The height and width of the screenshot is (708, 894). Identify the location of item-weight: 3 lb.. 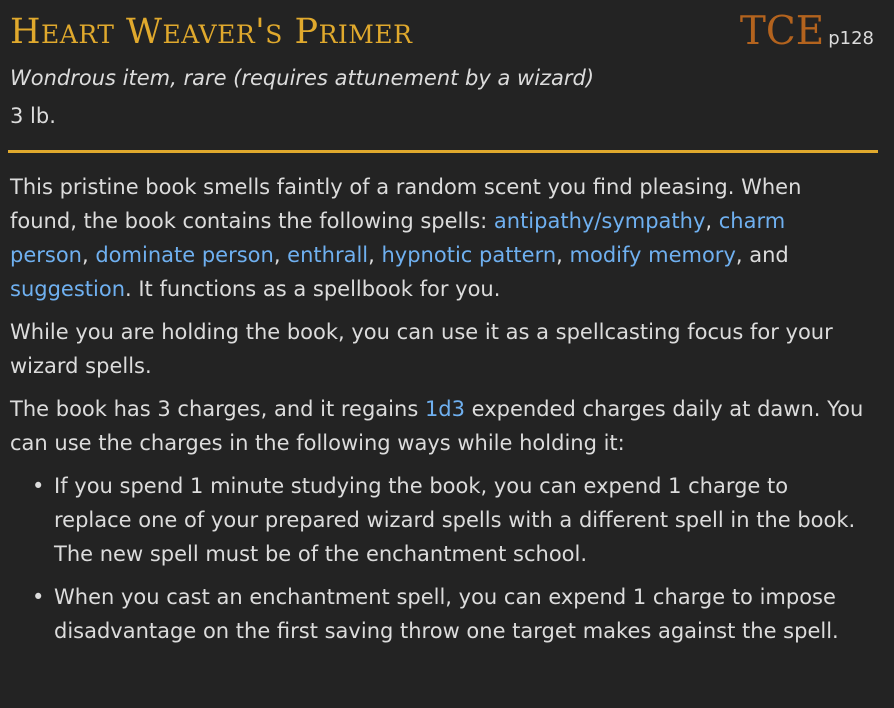
(33, 116).